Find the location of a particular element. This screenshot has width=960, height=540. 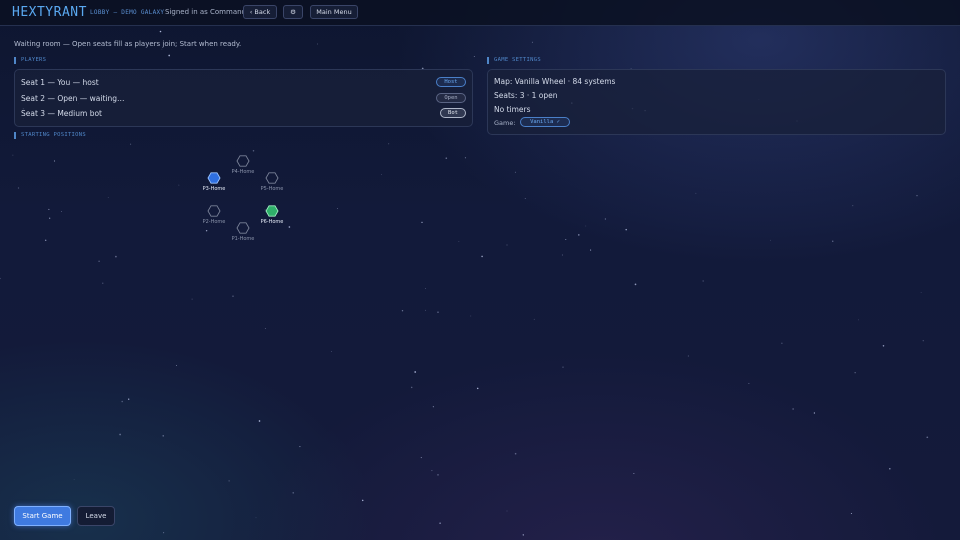

lobby-title: LOBBY — DEMO GALAXY is located at coordinates (127, 12).